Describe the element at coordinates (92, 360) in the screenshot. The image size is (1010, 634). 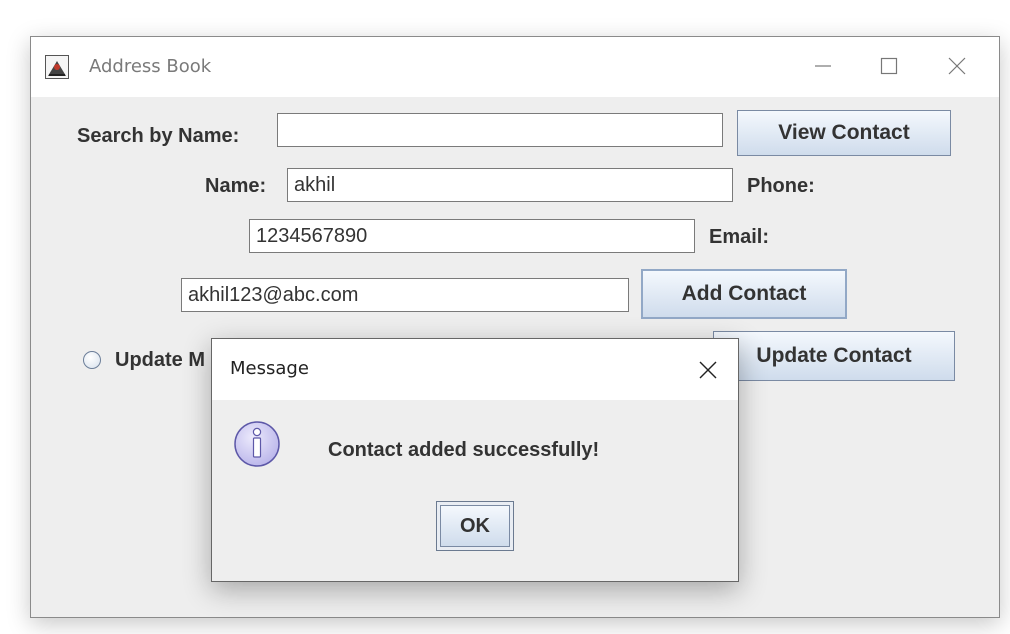
I see `update-radio-button` at that location.